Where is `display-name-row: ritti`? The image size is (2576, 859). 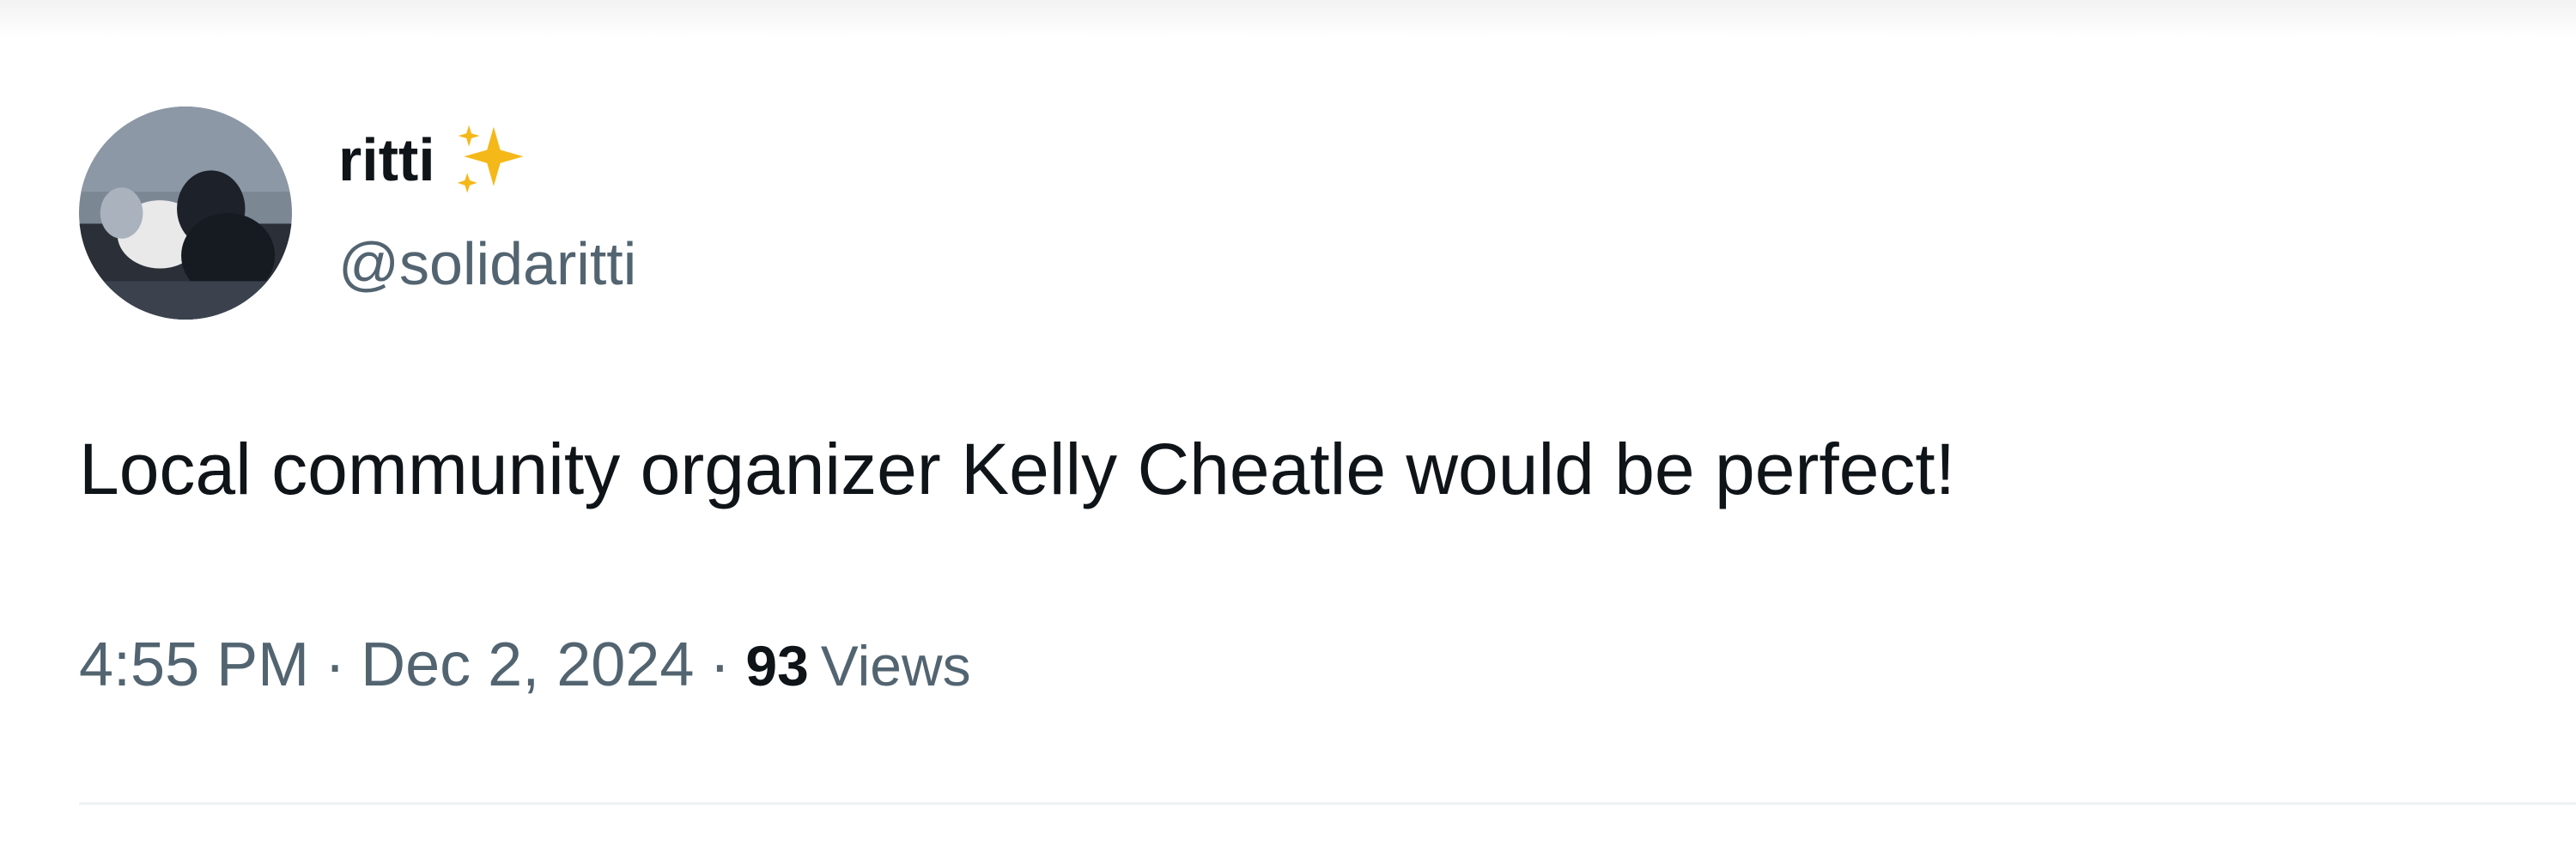
display-name-row: ritti is located at coordinates (435, 160).